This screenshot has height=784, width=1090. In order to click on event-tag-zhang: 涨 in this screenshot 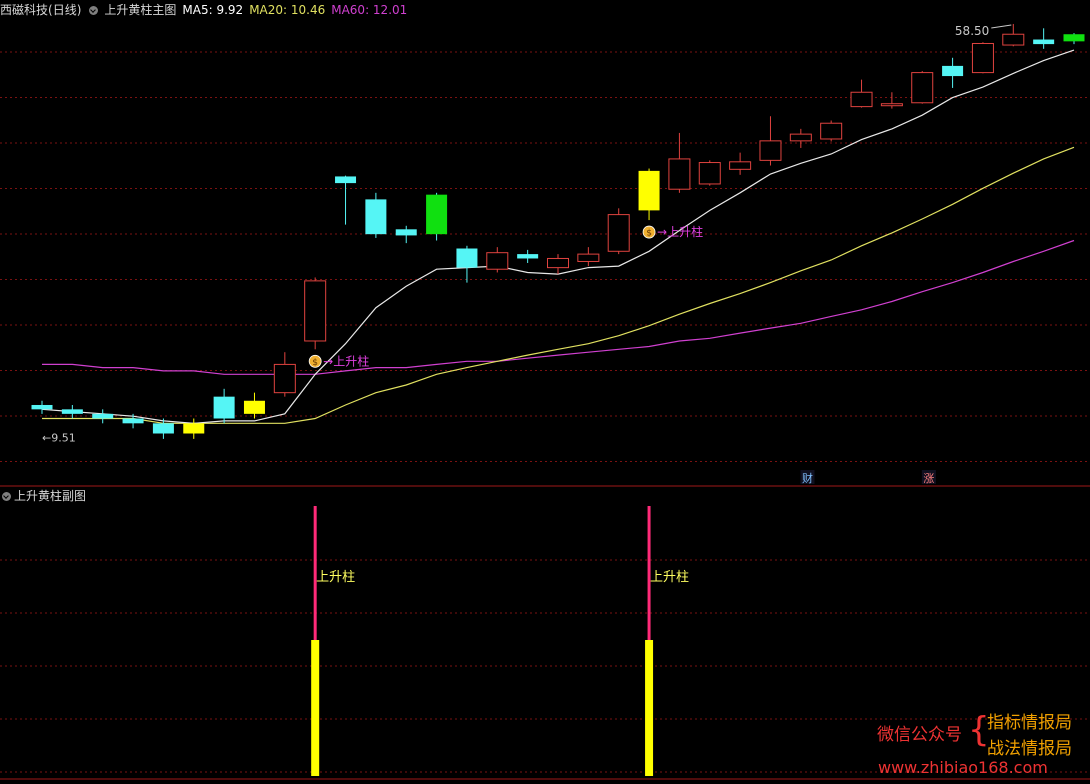, I will do `click(928, 478)`.